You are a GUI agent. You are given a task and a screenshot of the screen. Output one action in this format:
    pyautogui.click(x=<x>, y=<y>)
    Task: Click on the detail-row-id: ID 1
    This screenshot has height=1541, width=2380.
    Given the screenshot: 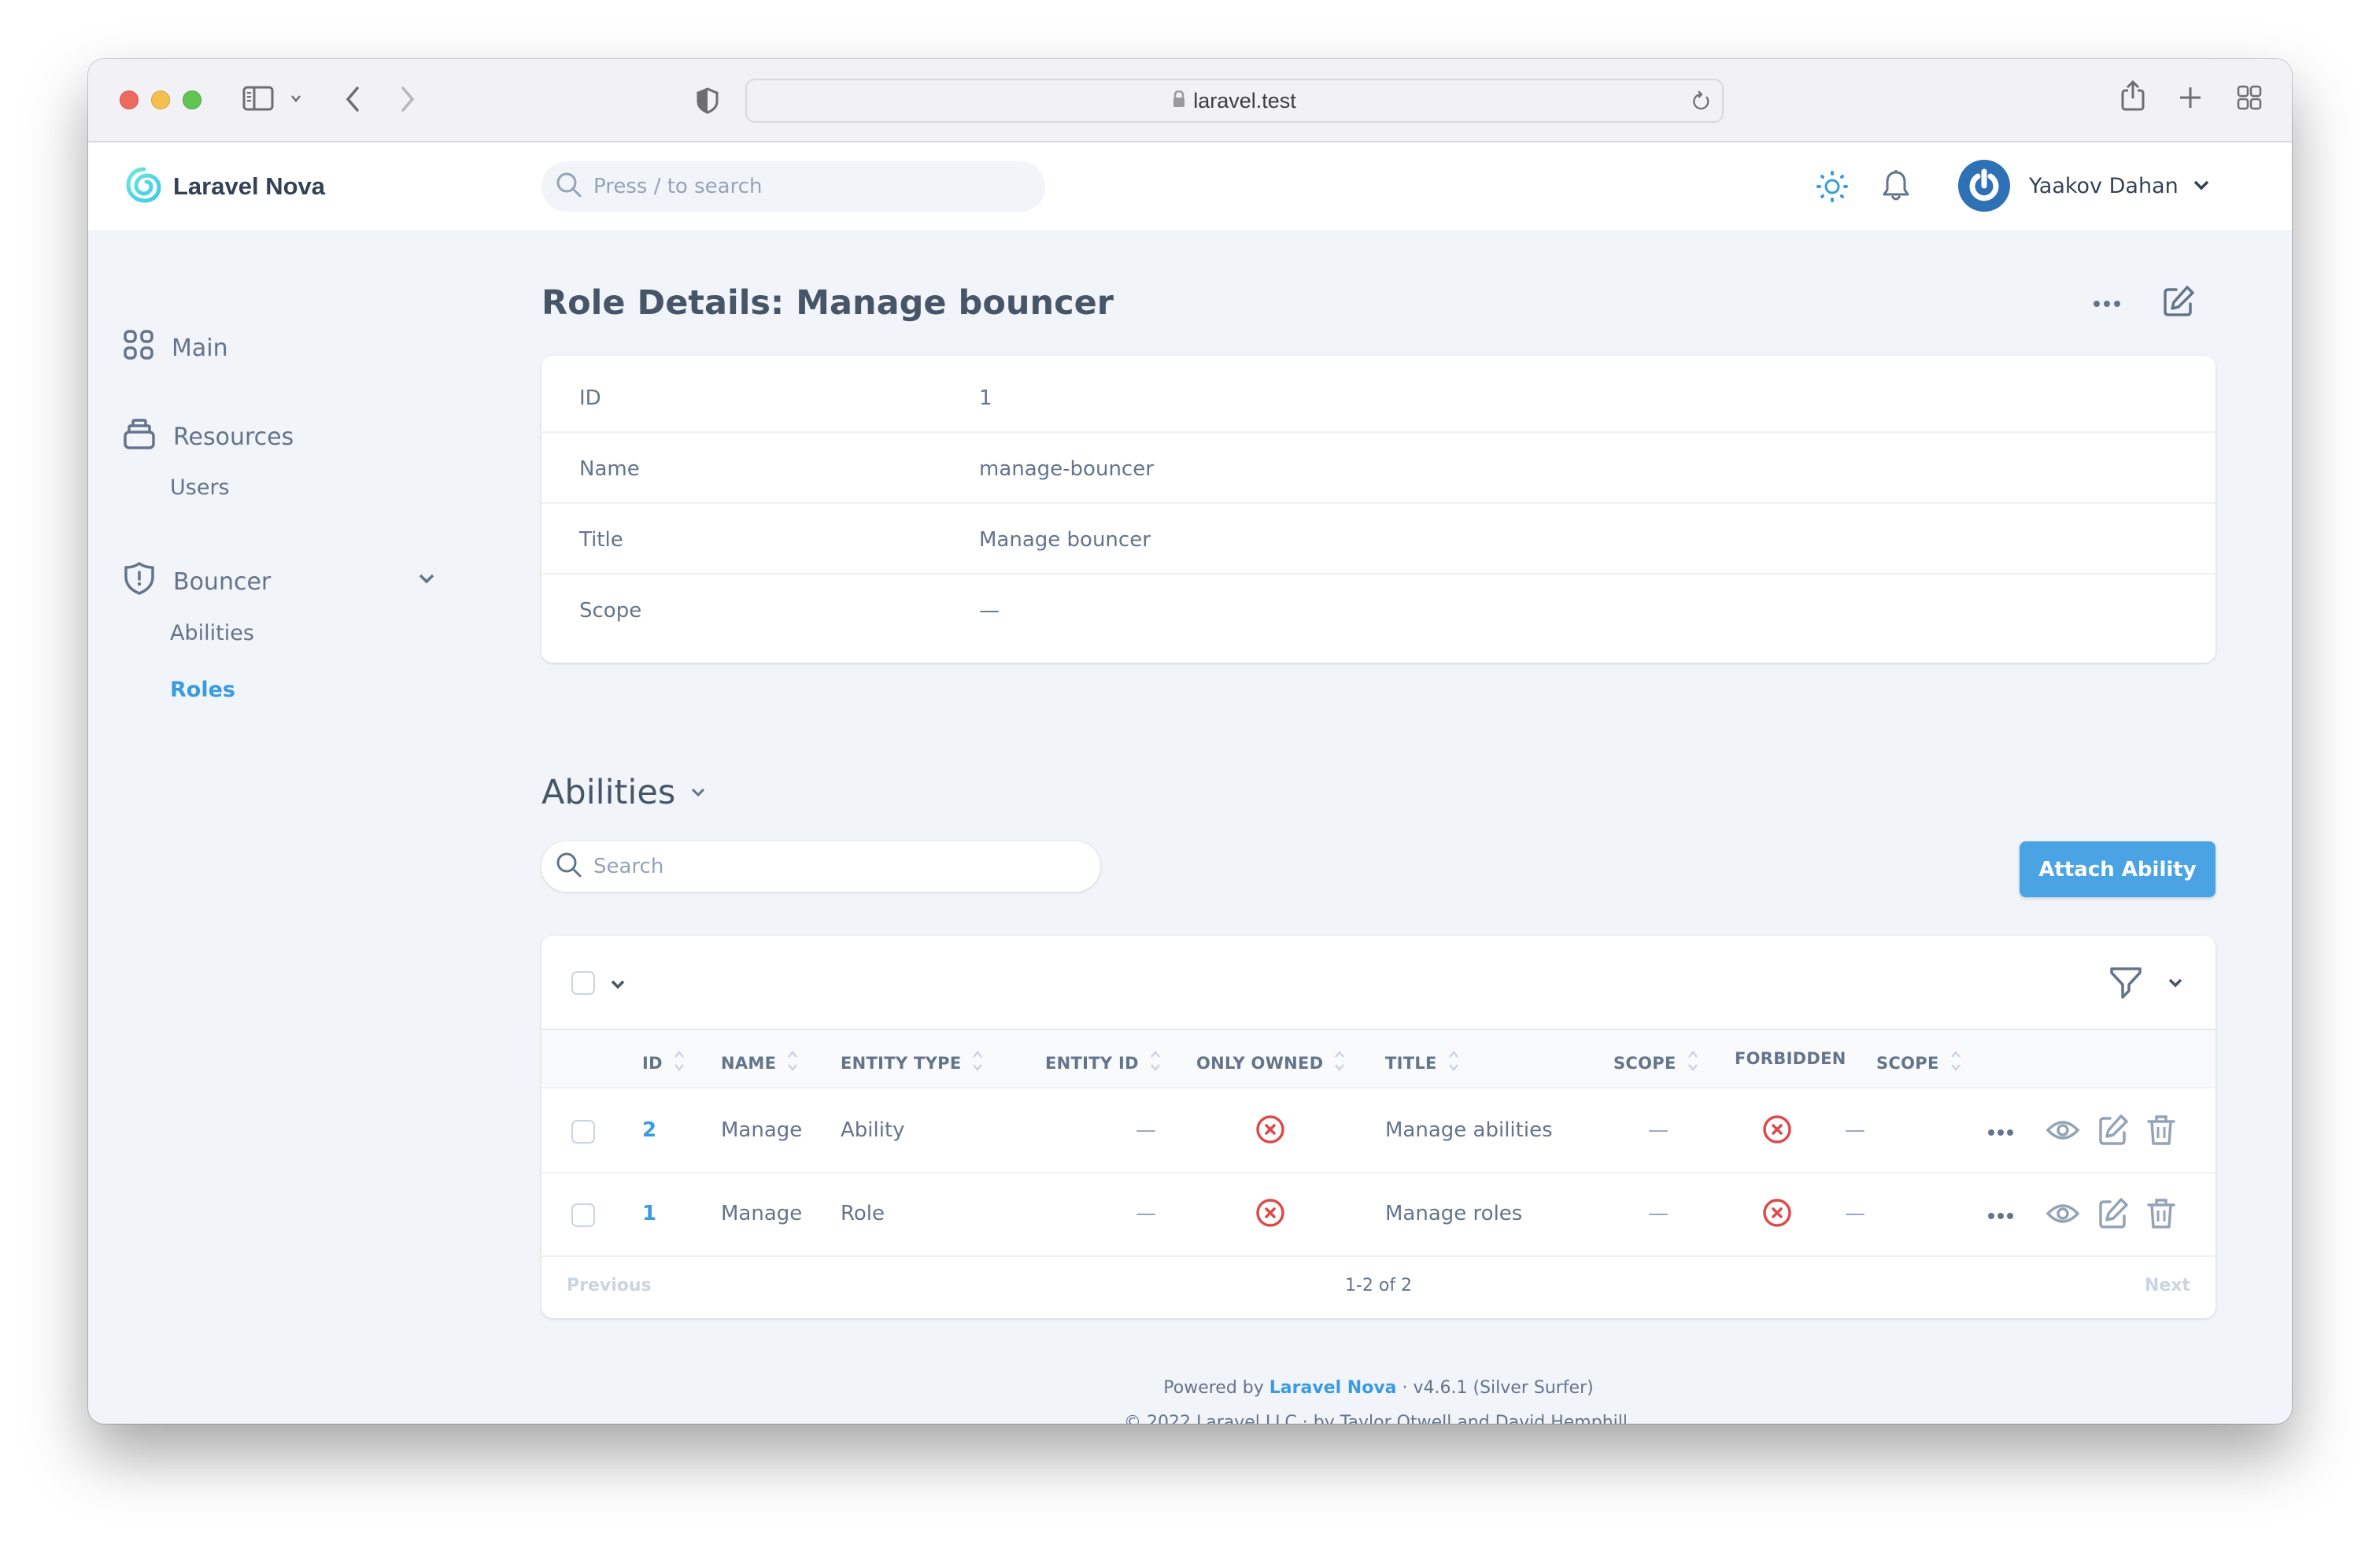 What is the action you would take?
    pyautogui.click(x=1378, y=397)
    